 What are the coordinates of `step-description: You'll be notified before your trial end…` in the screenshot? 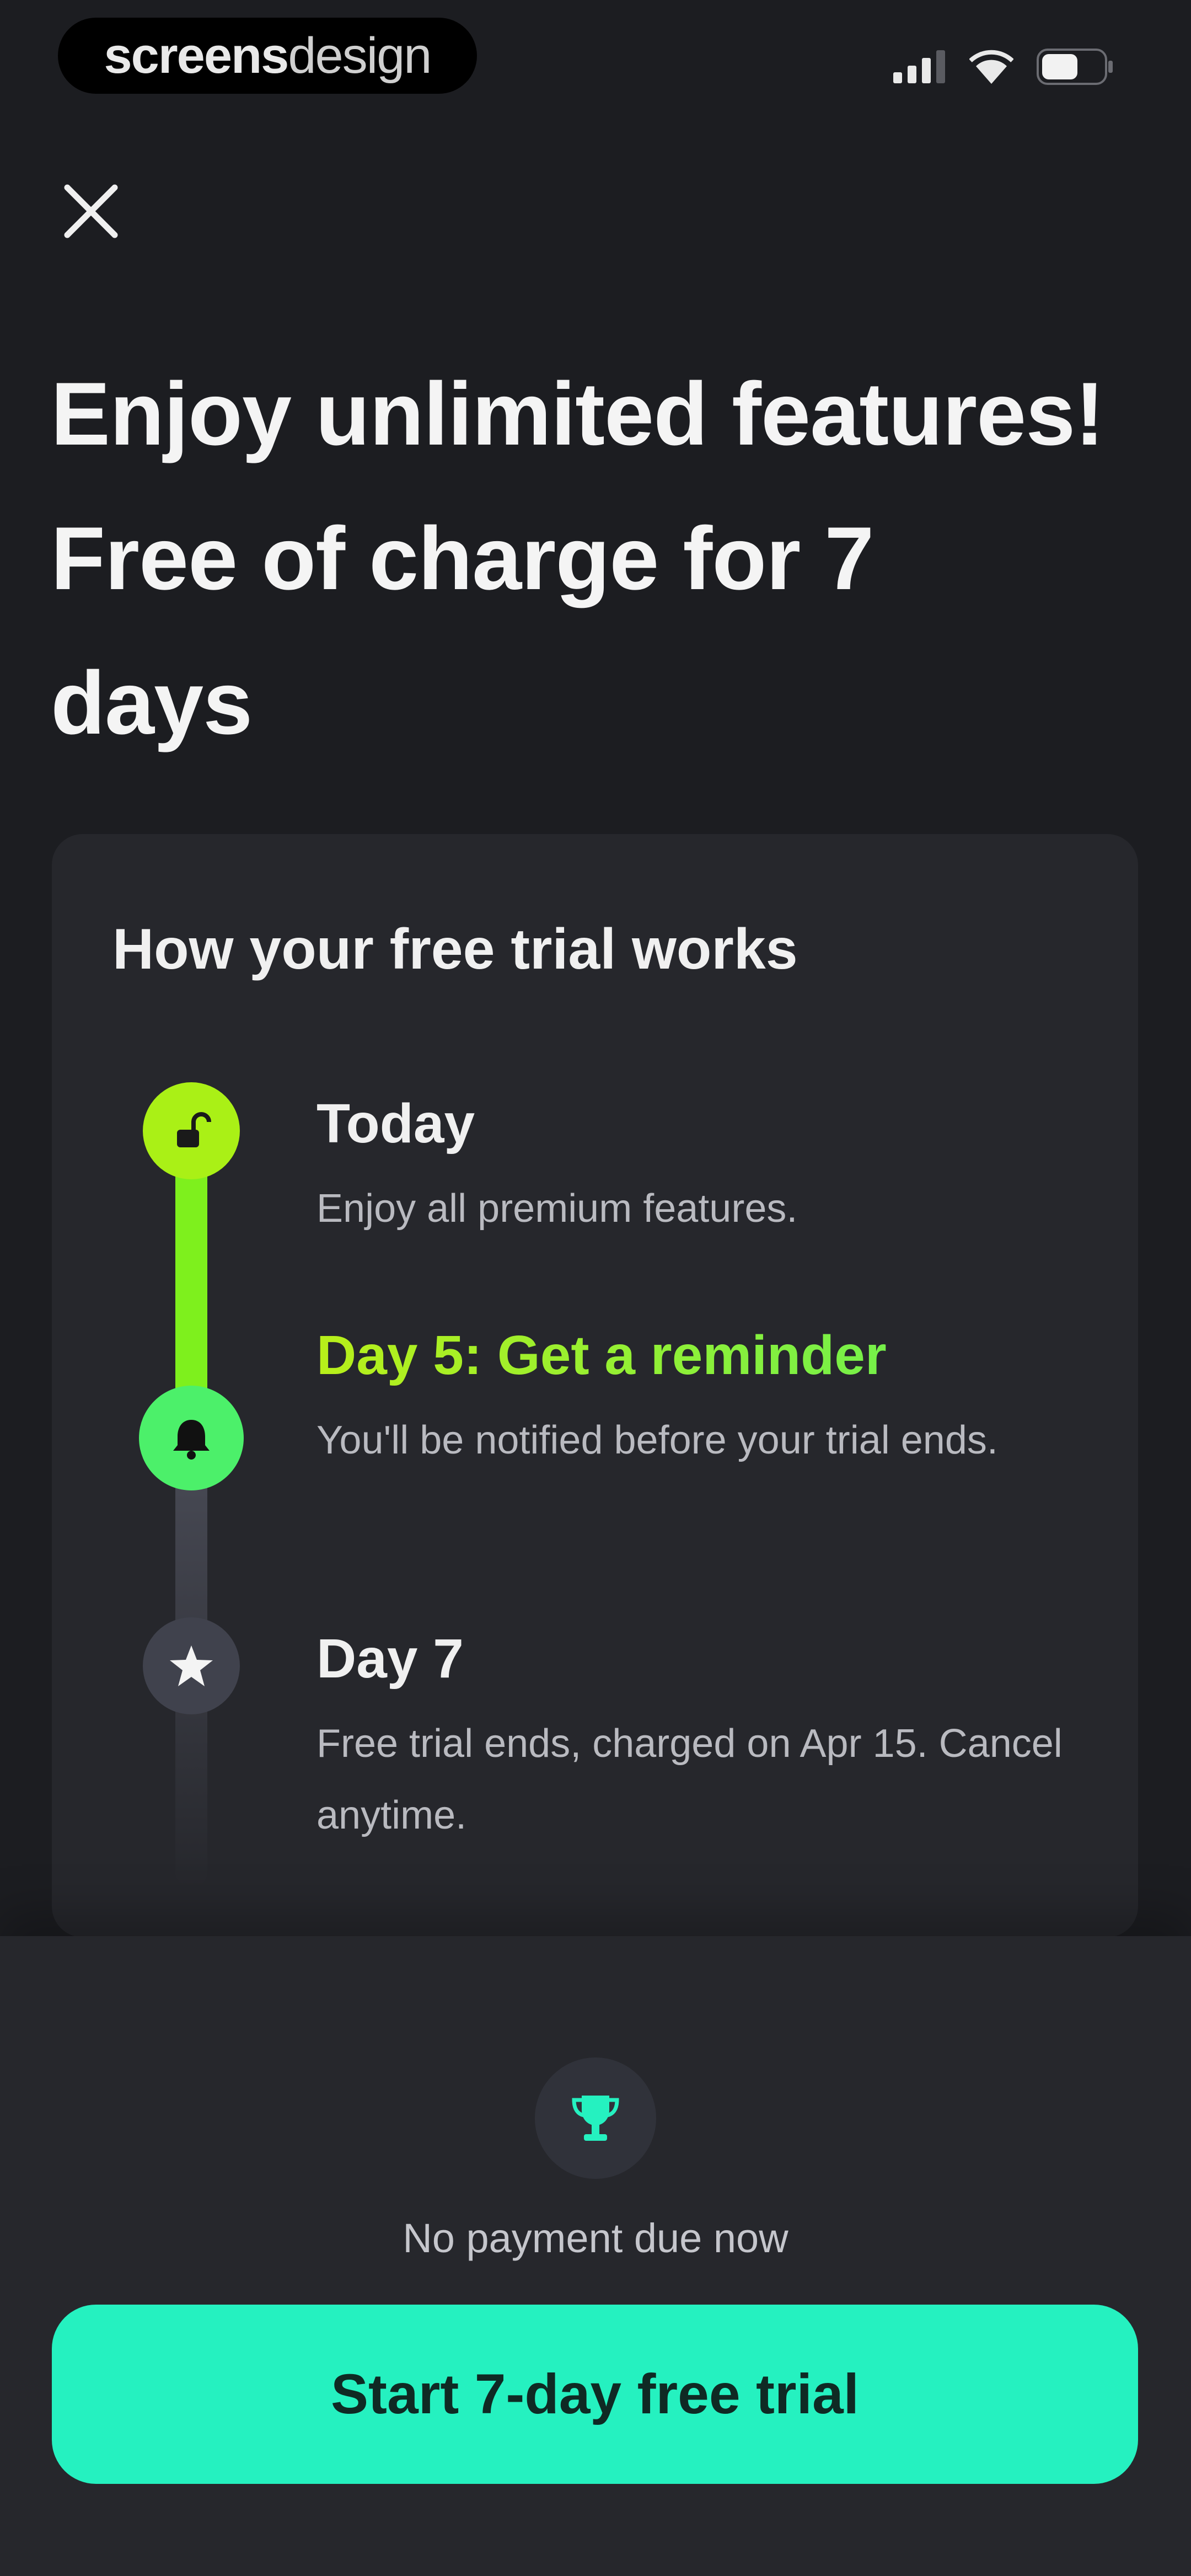 It's located at (657, 1440).